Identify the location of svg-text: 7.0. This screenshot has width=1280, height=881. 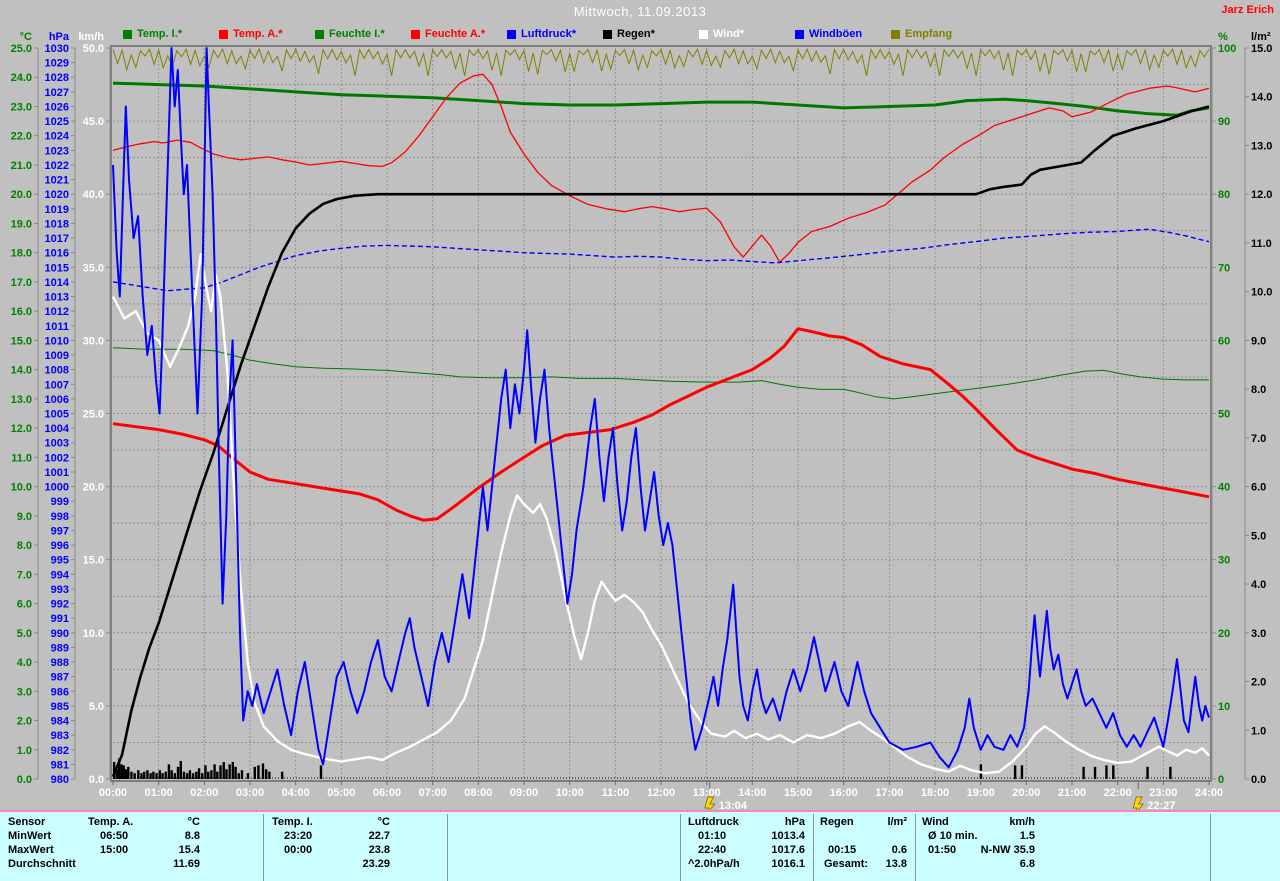
(24, 575).